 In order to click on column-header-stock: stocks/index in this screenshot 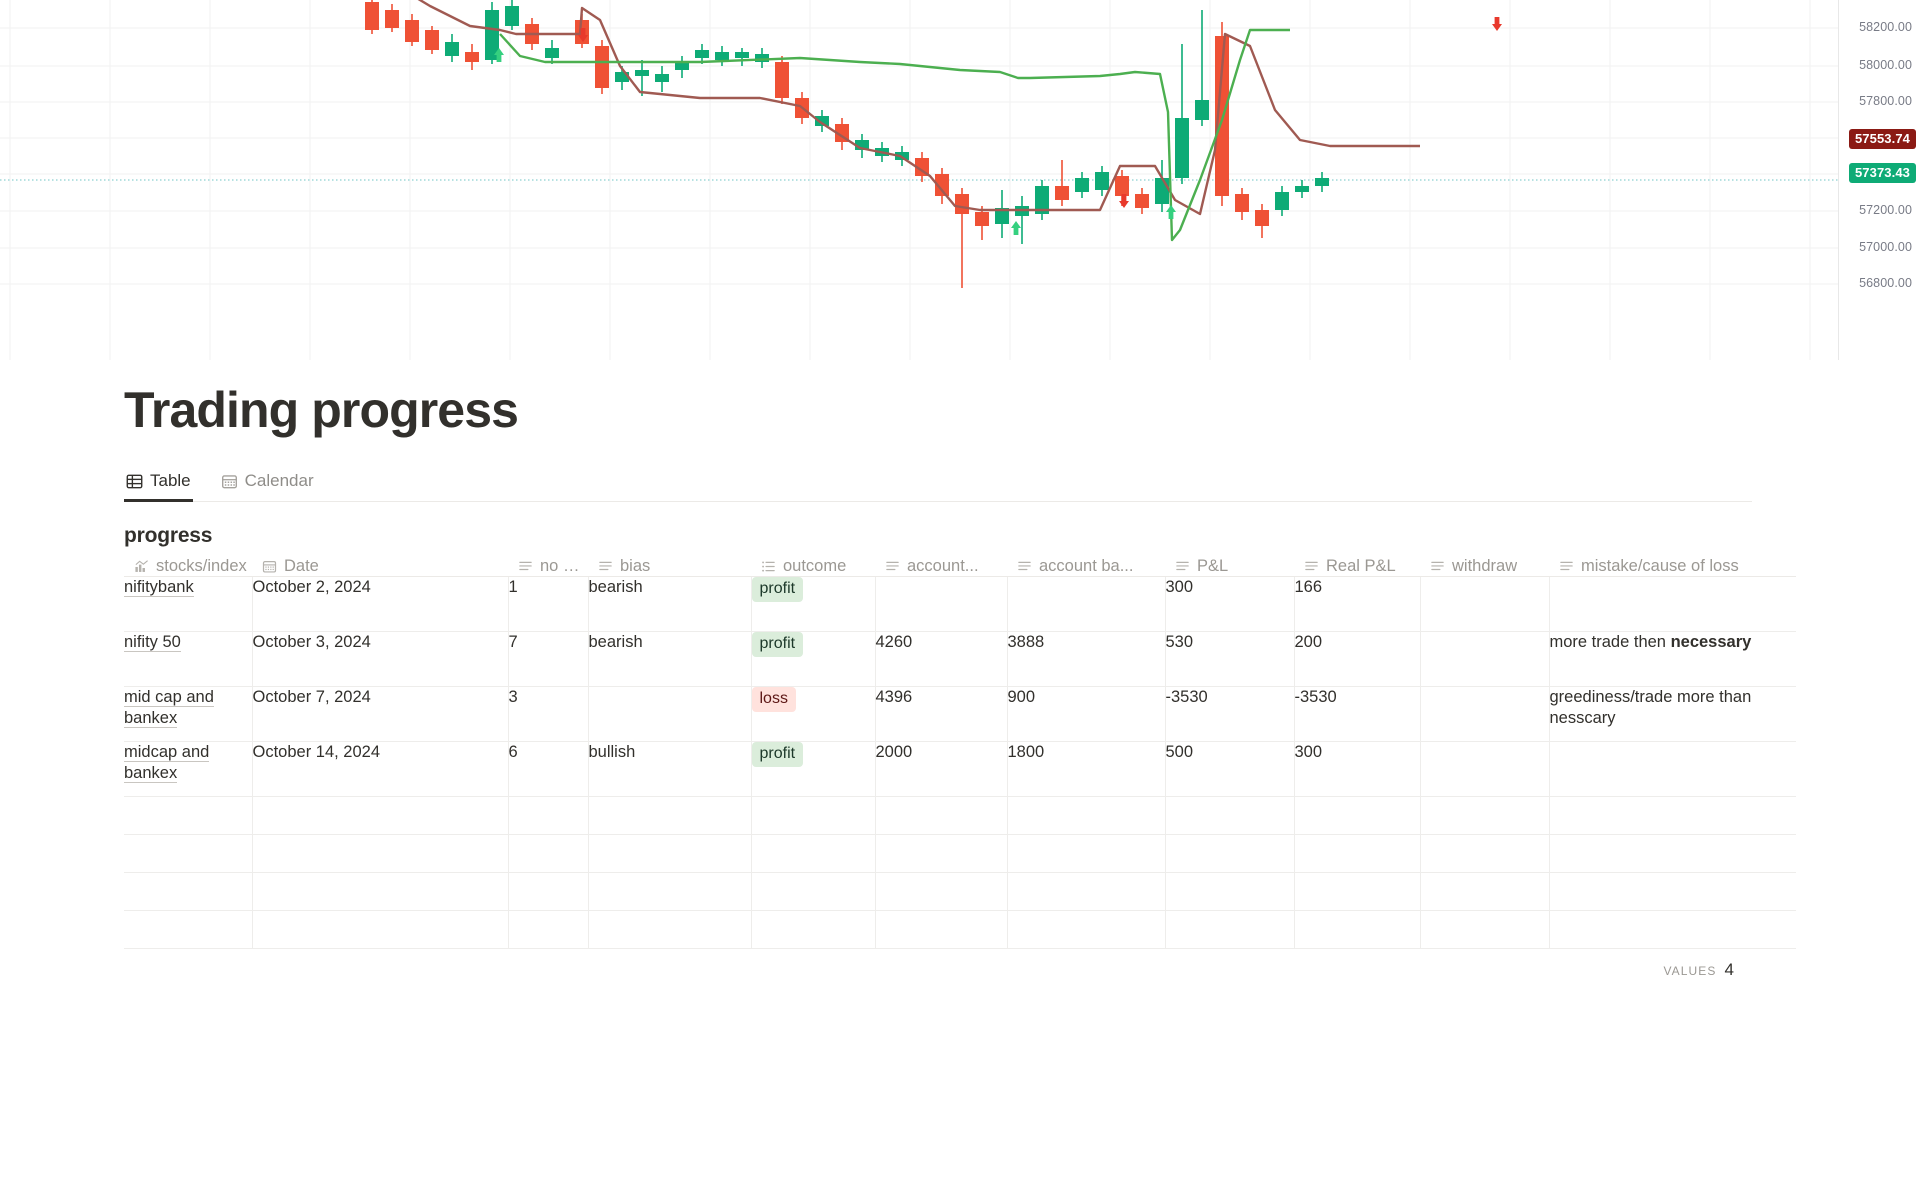, I will do `click(188, 566)`.